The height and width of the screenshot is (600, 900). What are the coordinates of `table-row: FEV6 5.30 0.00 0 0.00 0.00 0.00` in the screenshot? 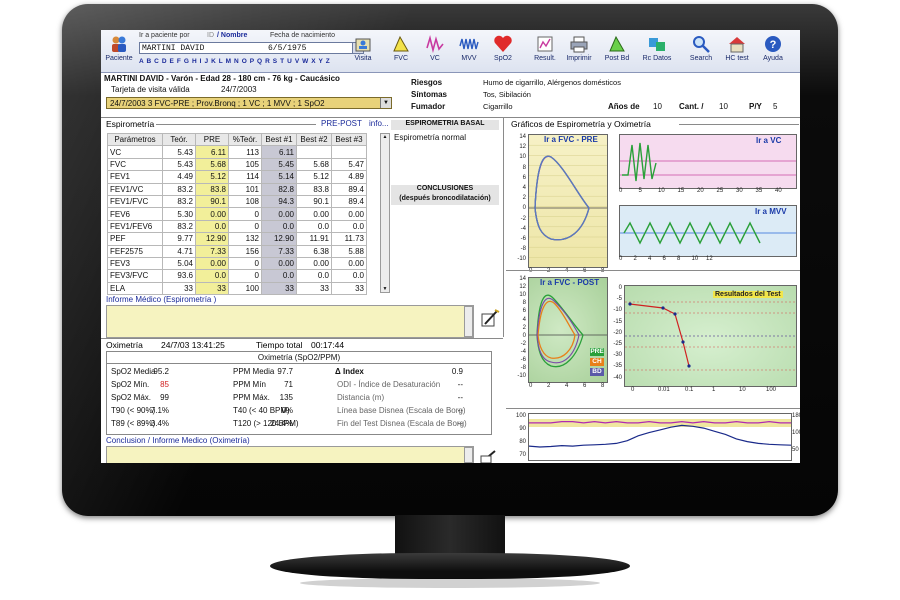 It's located at (237, 214).